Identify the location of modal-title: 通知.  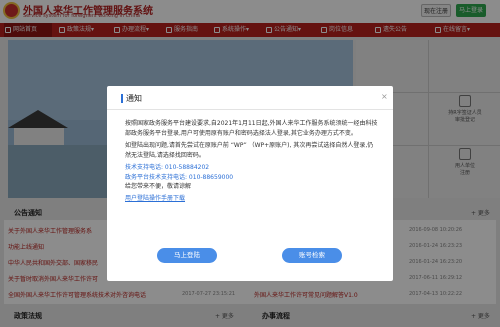
(134, 98).